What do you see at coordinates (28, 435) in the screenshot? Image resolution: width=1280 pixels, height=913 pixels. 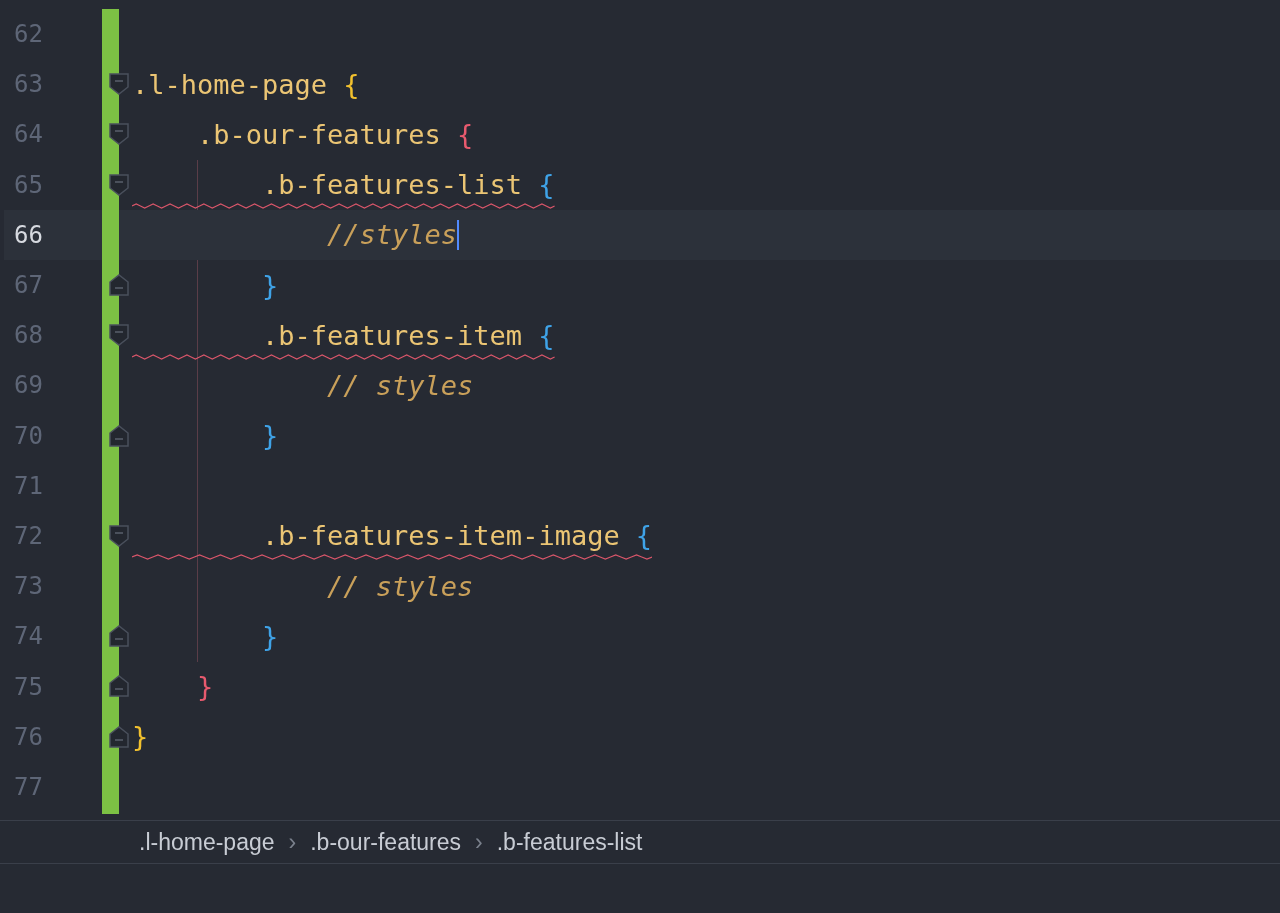 I see `line-number: 70` at bounding box center [28, 435].